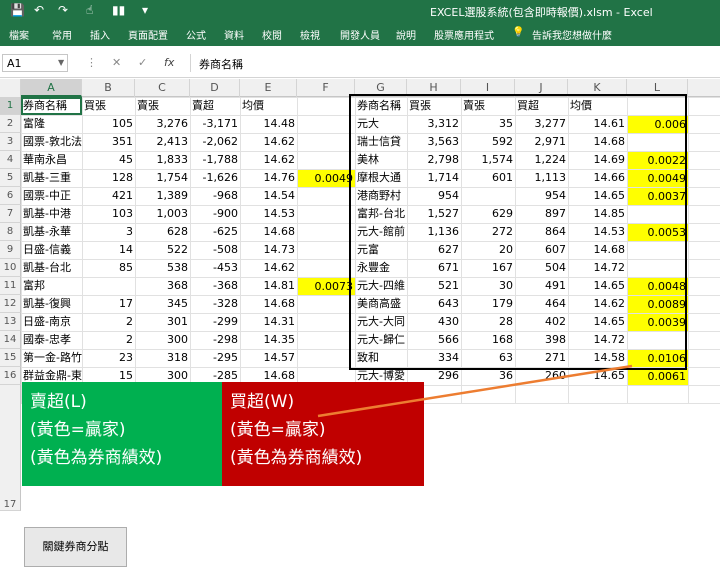 The width and height of the screenshot is (720, 583). What do you see at coordinates (61, 62) in the screenshot?
I see `name-box-dropdown-icon: ▼` at bounding box center [61, 62].